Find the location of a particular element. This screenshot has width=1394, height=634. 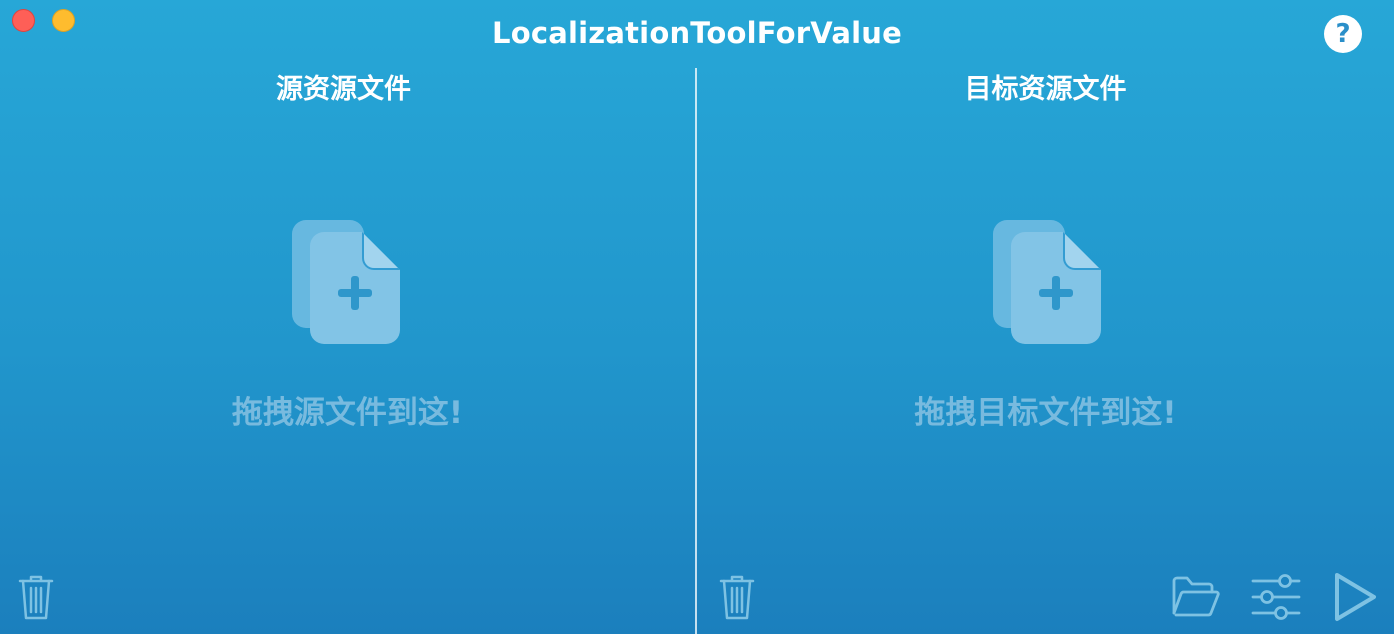

source-drop-hint: 拖拽源文件到这! is located at coordinates (347, 413).